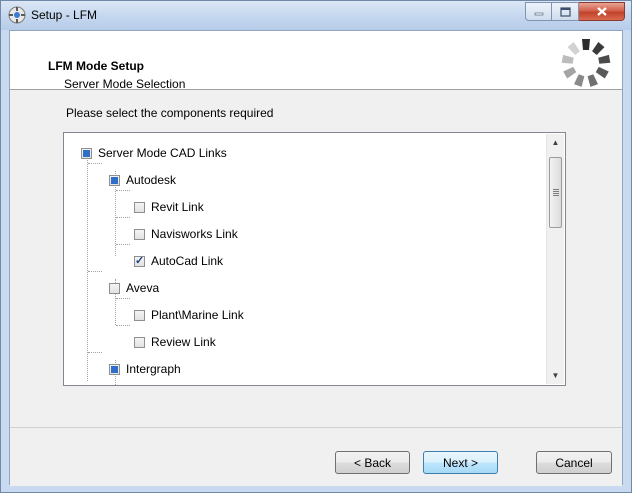 The image size is (632, 493). I want to click on tree-item-server-mode-cad-links: Server Mode CAD Links, so click(154, 153).